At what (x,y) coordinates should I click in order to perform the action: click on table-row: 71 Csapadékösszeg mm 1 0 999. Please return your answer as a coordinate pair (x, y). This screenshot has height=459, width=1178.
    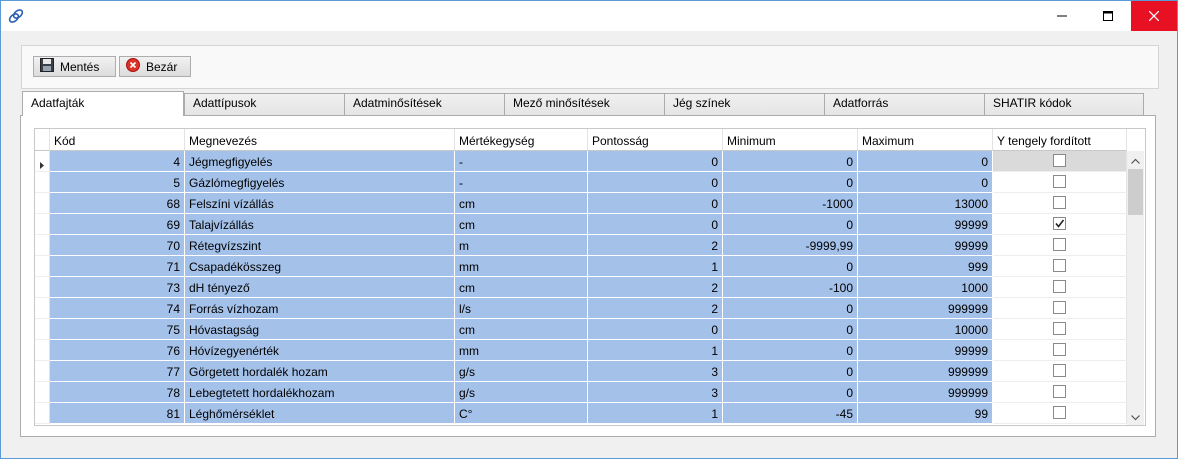
    Looking at the image, I should click on (581, 266).